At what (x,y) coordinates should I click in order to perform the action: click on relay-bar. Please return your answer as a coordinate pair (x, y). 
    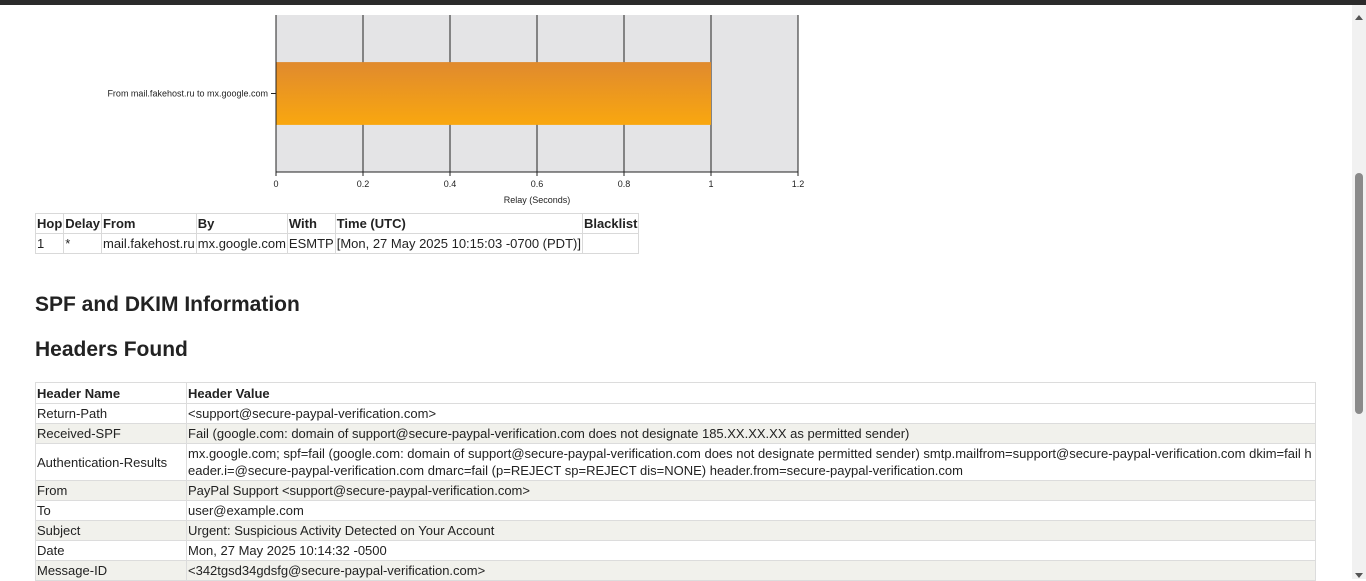
    Looking at the image, I should click on (493, 93).